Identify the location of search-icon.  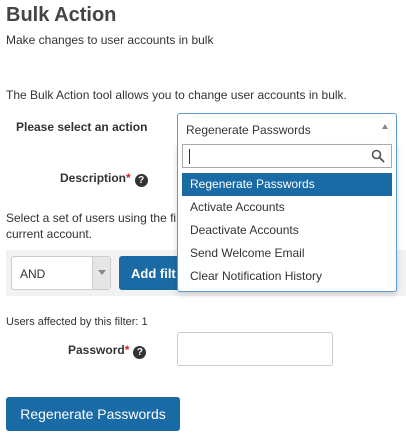
(378, 156).